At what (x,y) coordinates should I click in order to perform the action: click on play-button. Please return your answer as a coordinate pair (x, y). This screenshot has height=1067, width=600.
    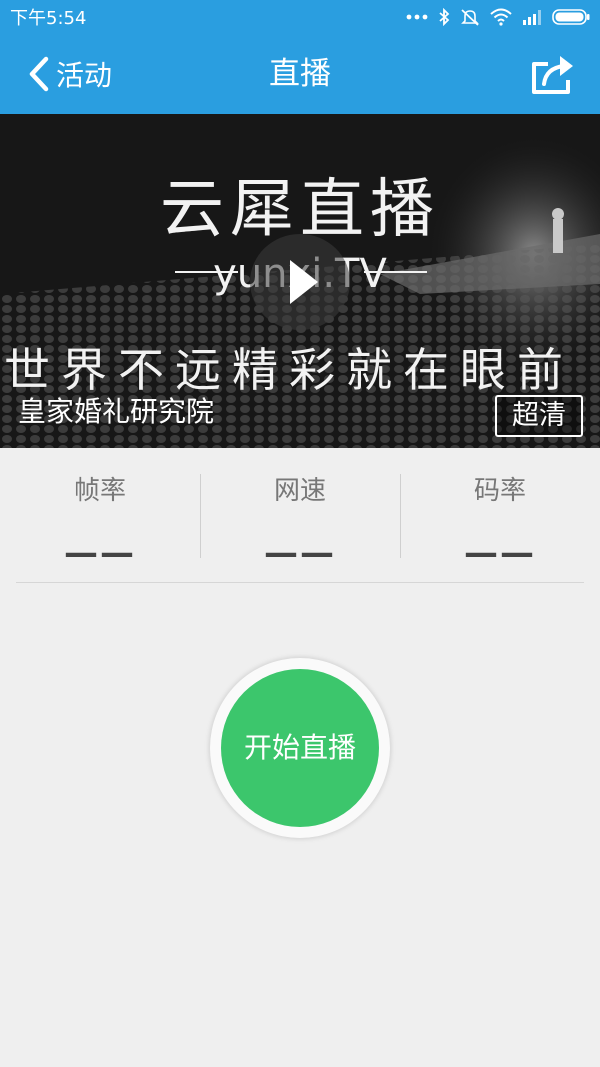
    Looking at the image, I should click on (300, 282).